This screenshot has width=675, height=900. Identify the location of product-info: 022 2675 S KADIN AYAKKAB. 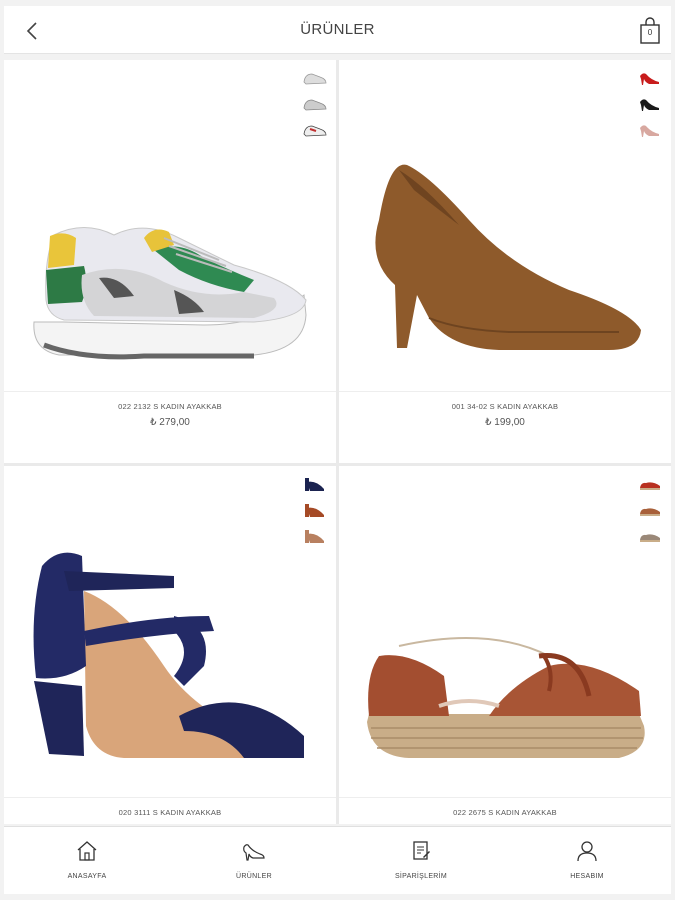
(505, 810).